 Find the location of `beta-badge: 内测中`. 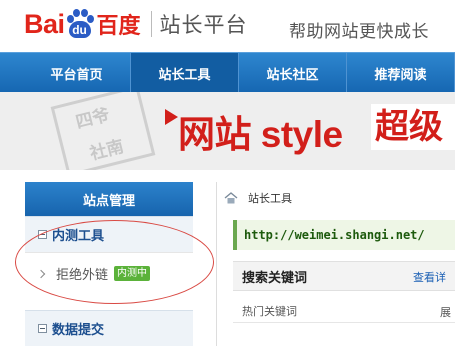

beta-badge: 内测中 is located at coordinates (132, 273).